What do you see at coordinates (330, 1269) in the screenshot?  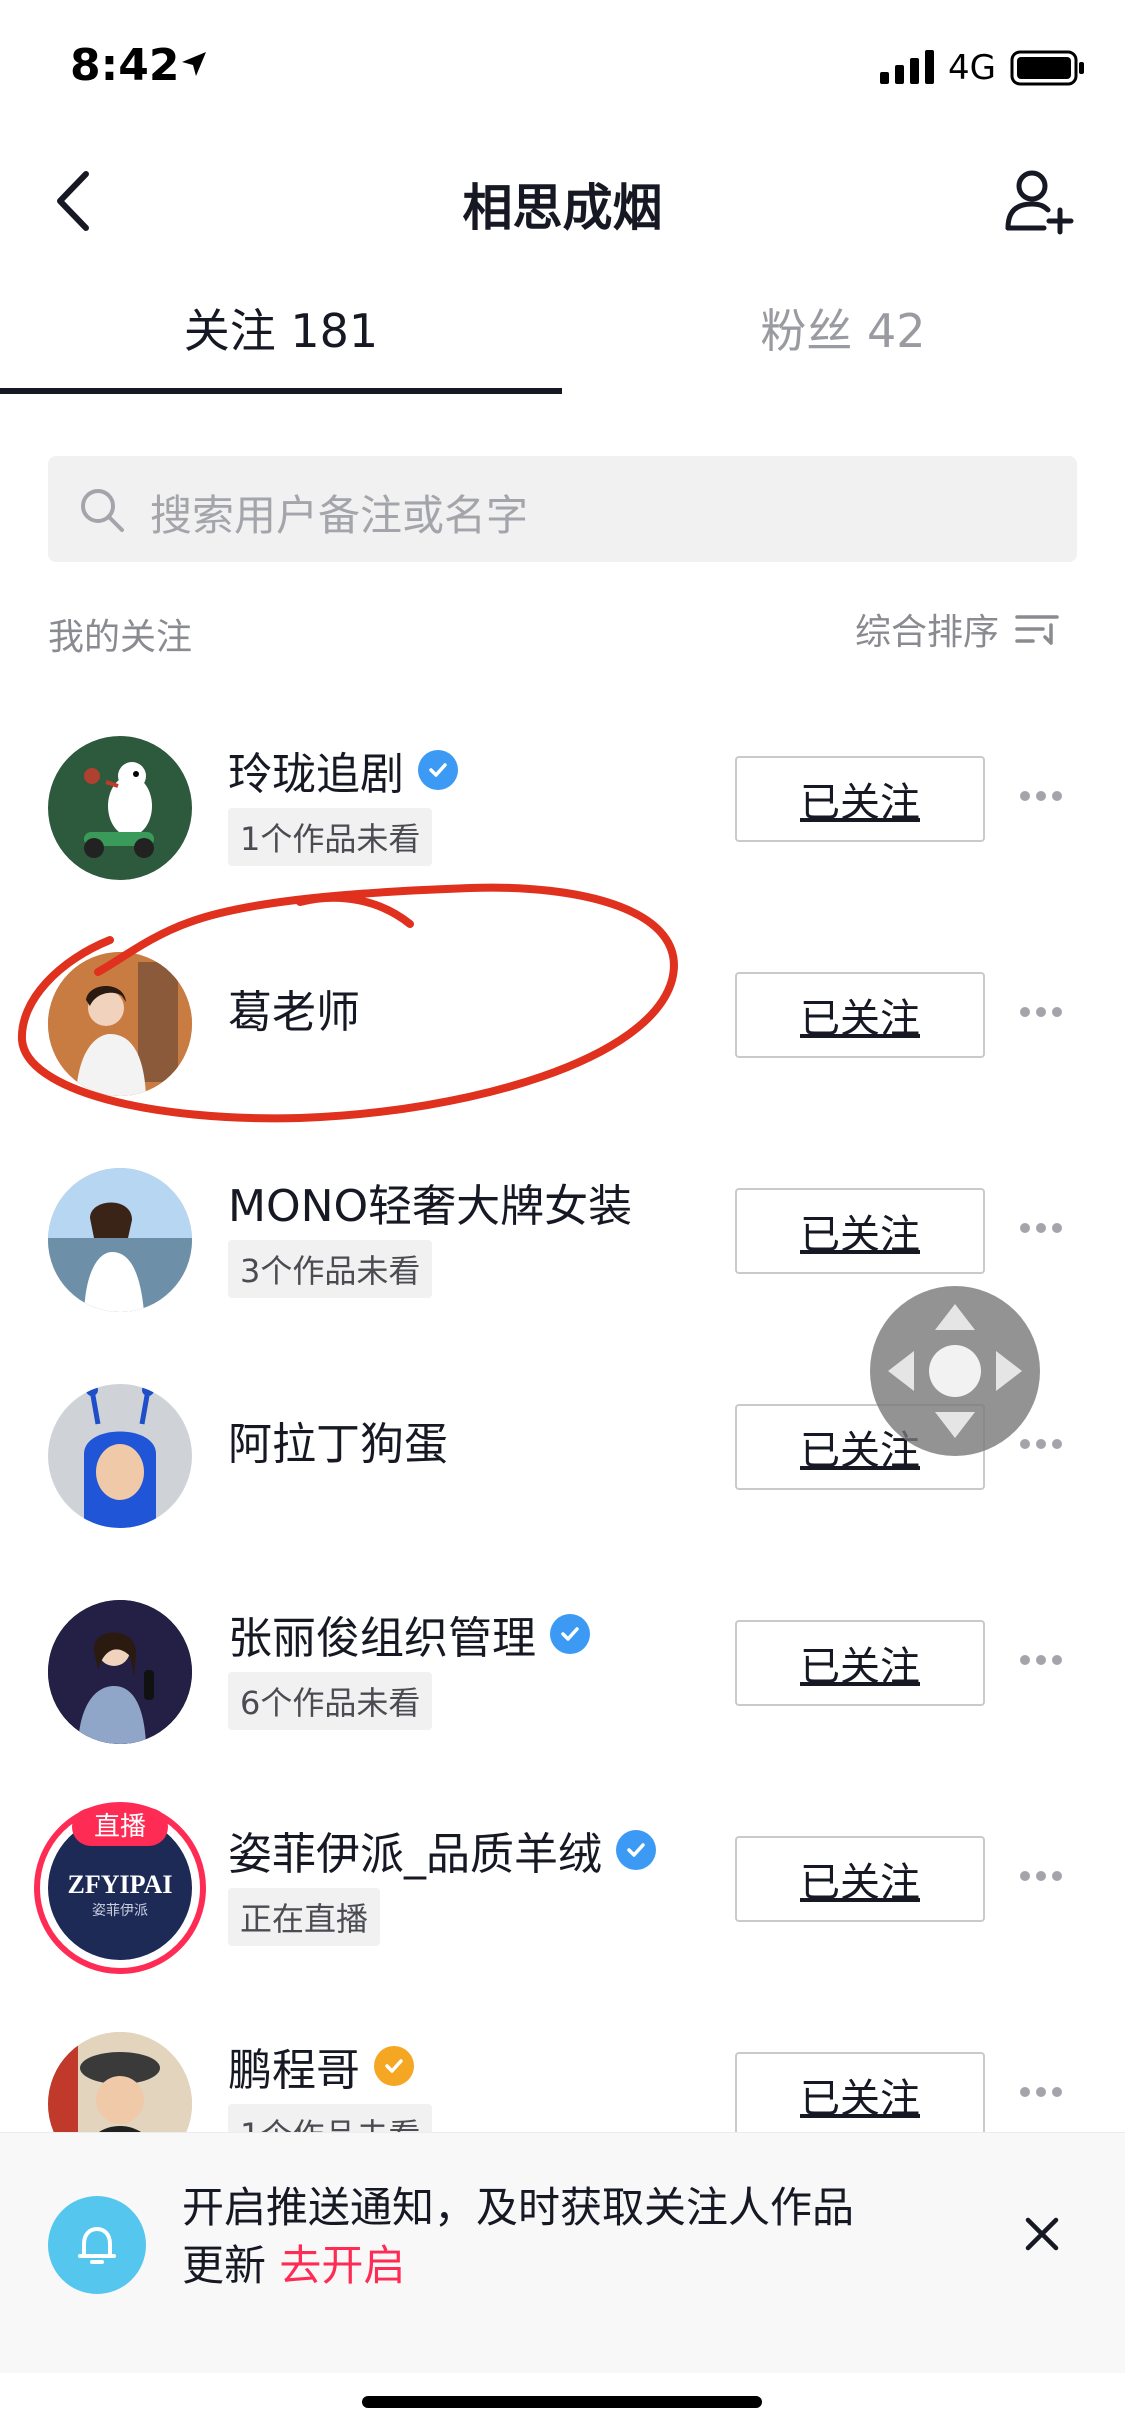 I see `status-badge: 3个作品未看` at bounding box center [330, 1269].